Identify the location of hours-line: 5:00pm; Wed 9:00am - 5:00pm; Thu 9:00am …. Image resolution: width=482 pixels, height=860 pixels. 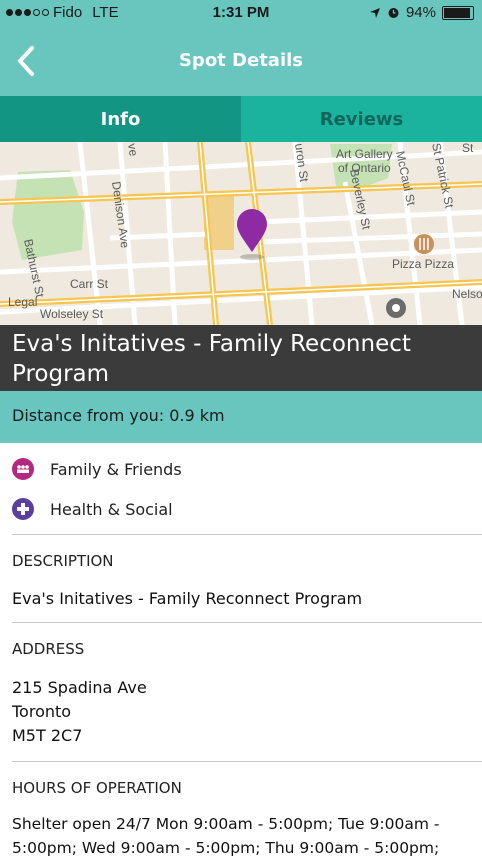
(226, 848).